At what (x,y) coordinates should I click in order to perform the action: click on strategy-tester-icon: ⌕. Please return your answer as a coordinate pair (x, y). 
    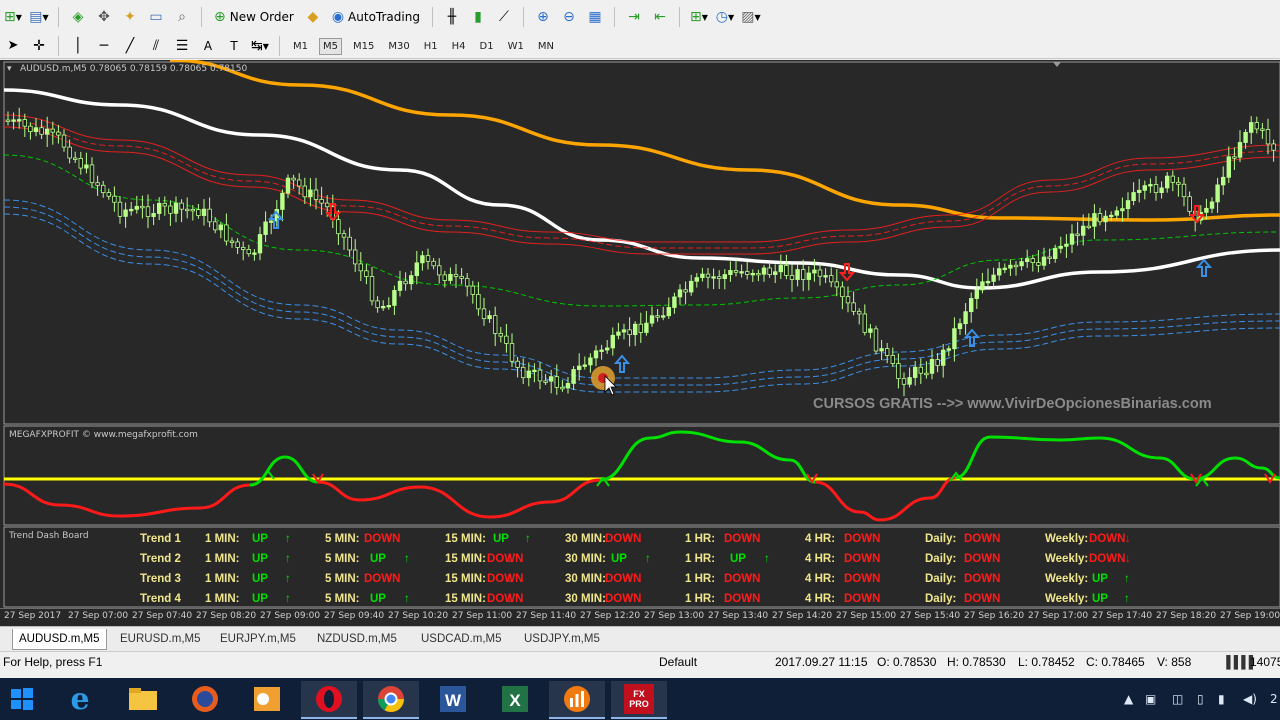
    Looking at the image, I should click on (182, 17).